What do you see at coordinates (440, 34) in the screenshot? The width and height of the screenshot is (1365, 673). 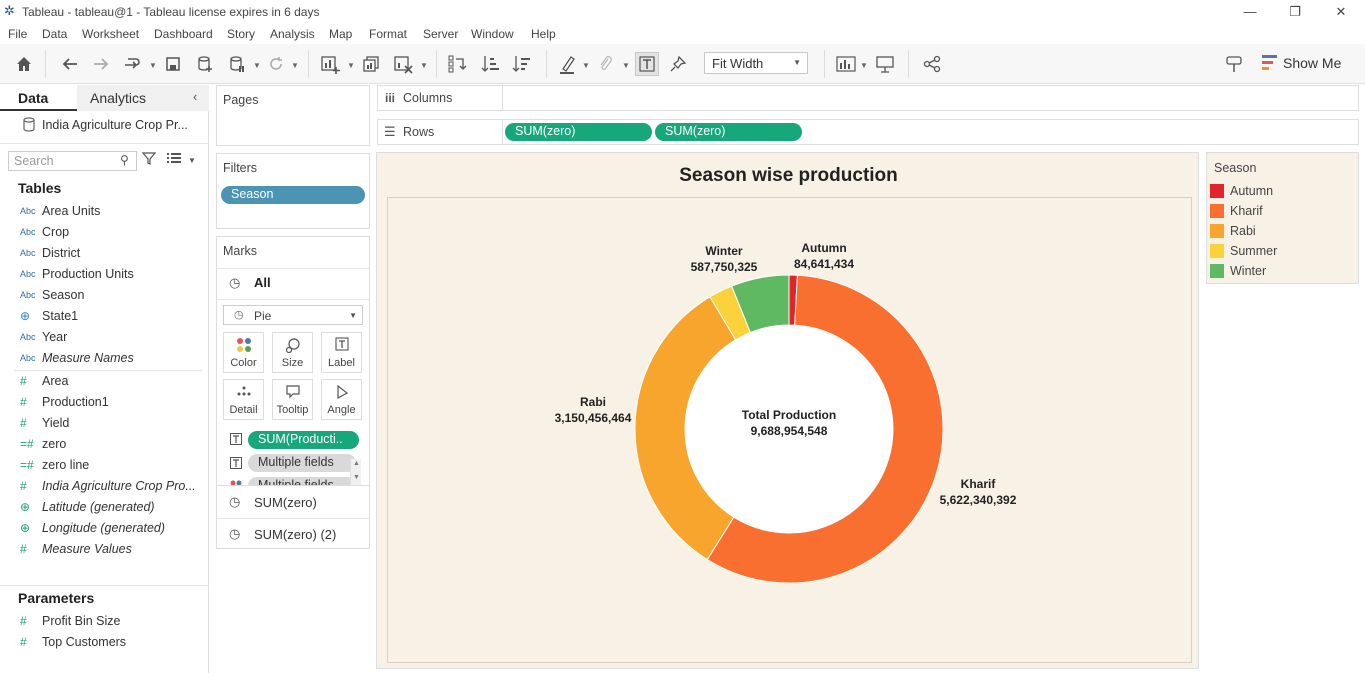 I see `menu-server: Server` at bounding box center [440, 34].